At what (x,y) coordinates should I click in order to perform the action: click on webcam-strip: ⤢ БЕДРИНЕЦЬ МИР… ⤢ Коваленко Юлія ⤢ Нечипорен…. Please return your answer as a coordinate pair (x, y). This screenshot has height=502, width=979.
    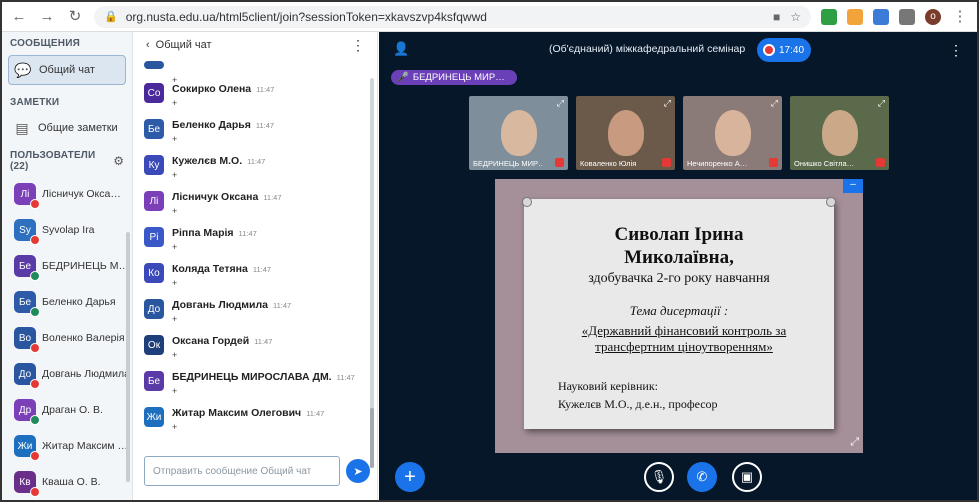
    Looking at the image, I should click on (679, 133).